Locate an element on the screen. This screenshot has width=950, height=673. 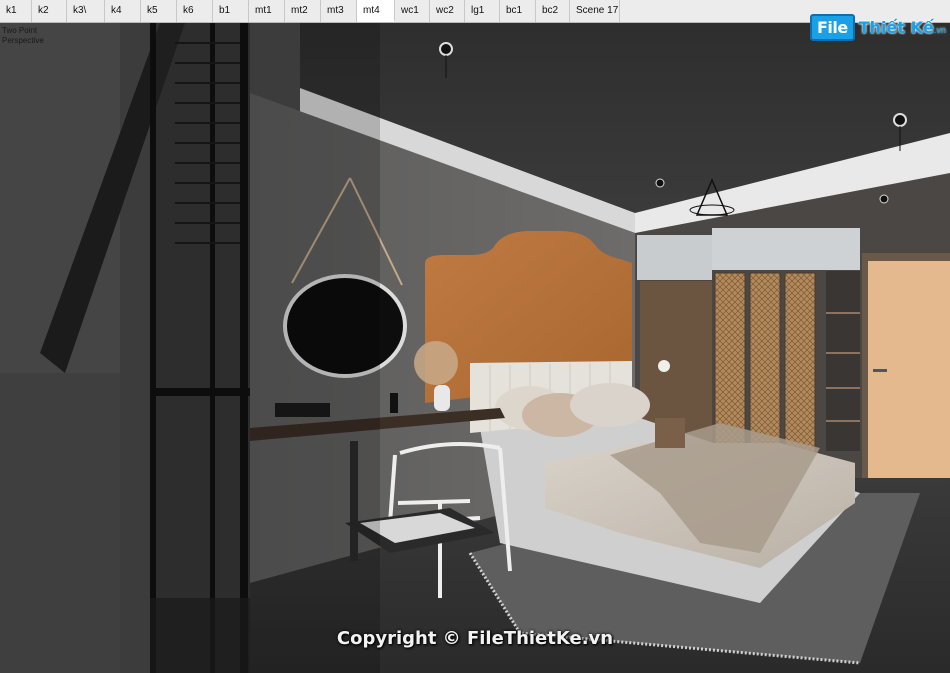
scene-tab-mt4: mt4 is located at coordinates (376, 11).